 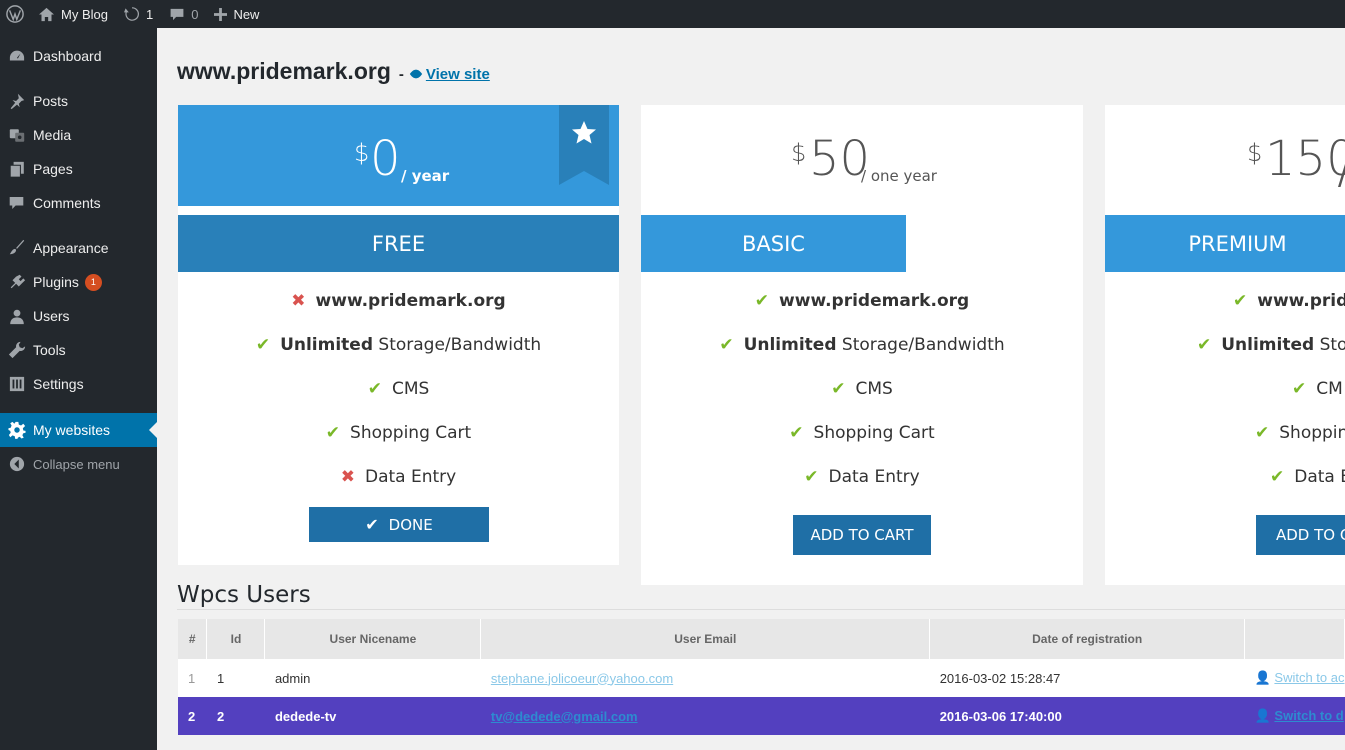 What do you see at coordinates (78, 169) in the screenshot?
I see `sidebar-item-pages: Pages` at bounding box center [78, 169].